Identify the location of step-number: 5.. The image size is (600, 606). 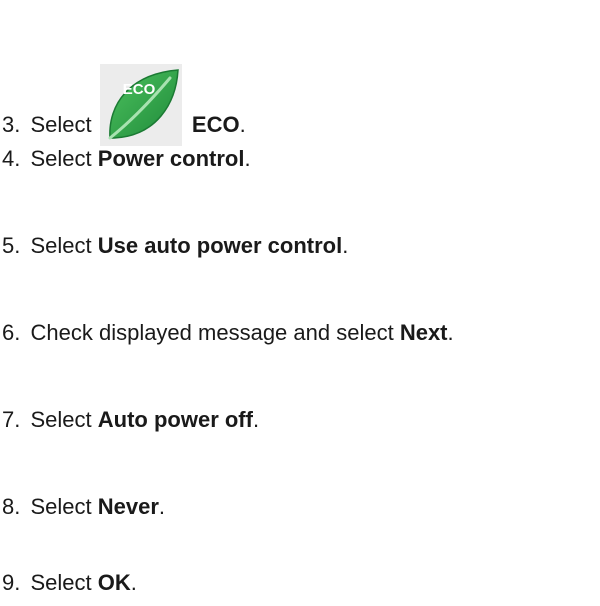
(11, 245).